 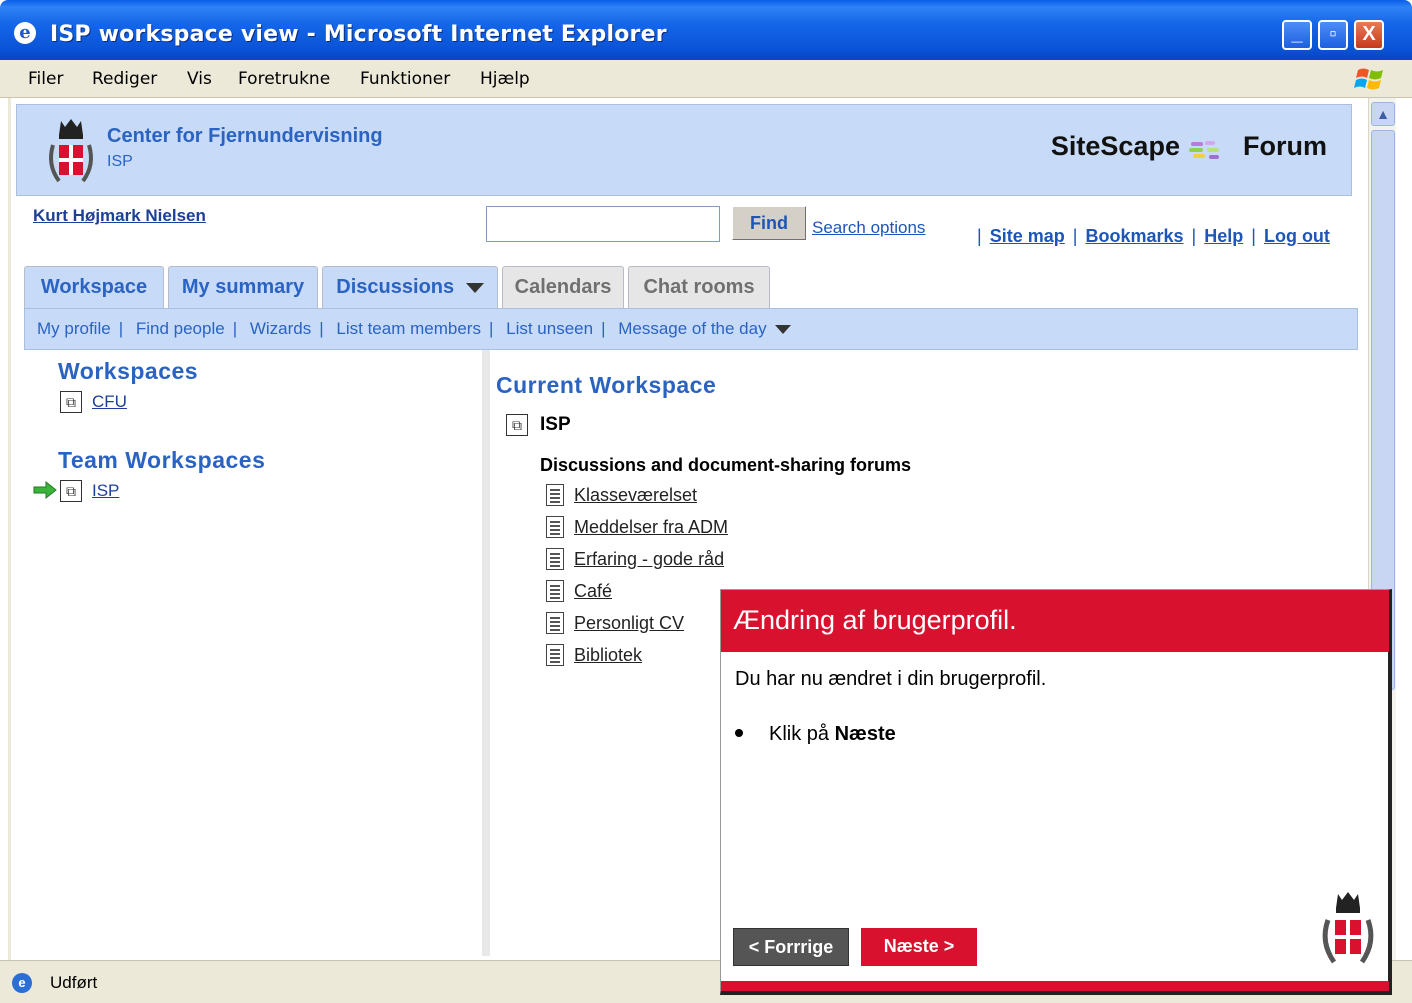 I want to click on site-map-link: Site map, so click(x=1027, y=236).